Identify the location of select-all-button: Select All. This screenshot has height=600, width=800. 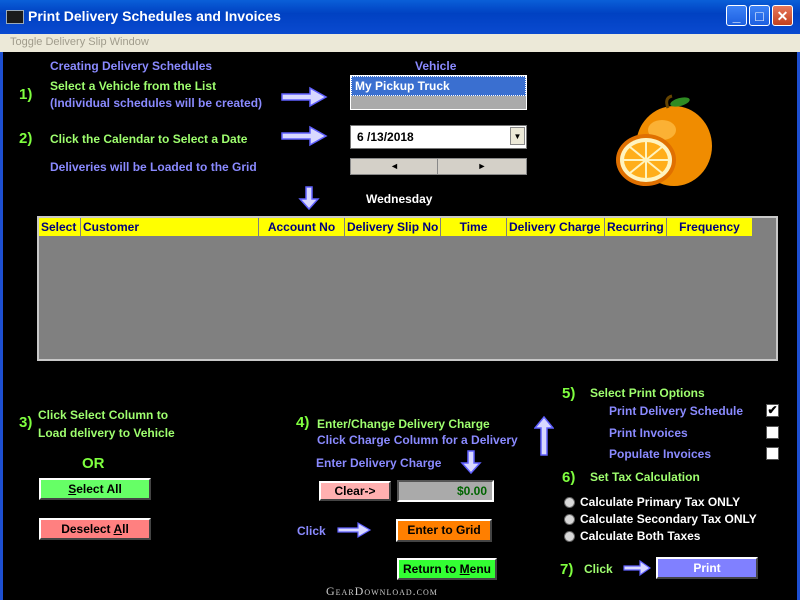
(95, 489).